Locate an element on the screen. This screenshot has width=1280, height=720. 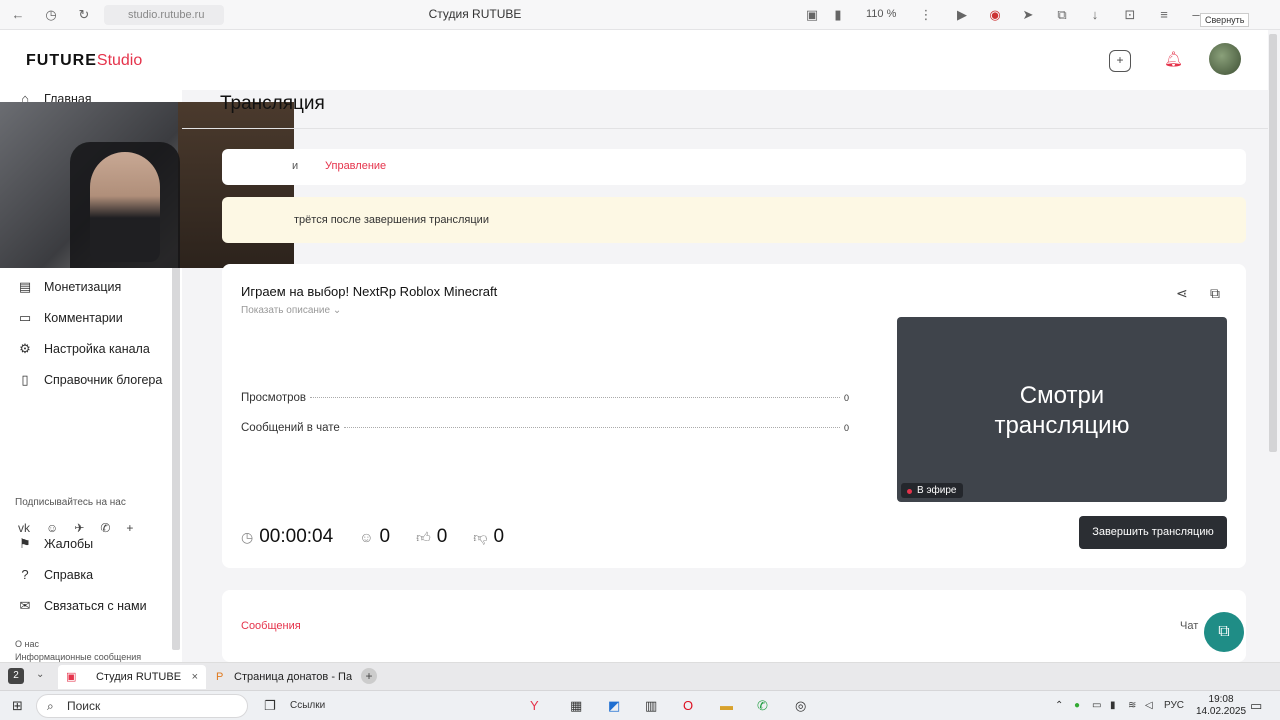
notification-icon: ▭ is located at coordinates (1256, 706).